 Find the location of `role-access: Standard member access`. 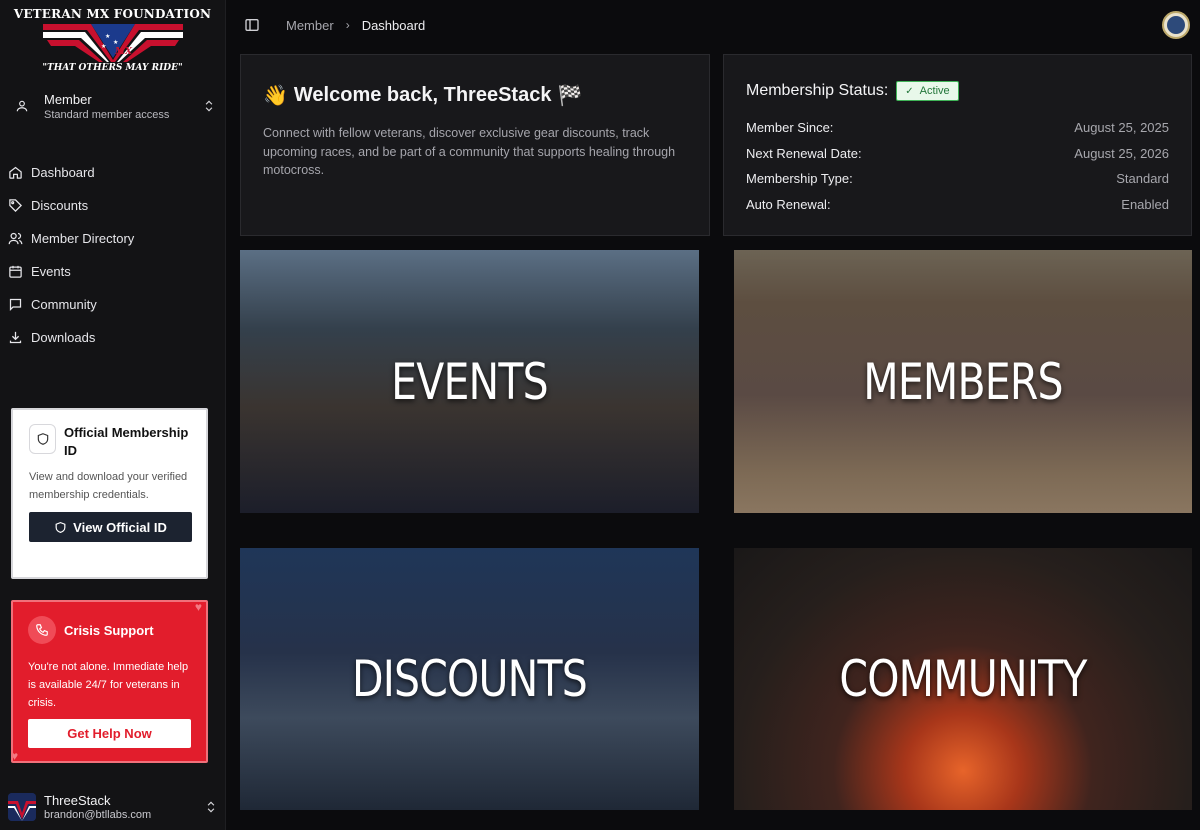

role-access: Standard member access is located at coordinates (107, 114).